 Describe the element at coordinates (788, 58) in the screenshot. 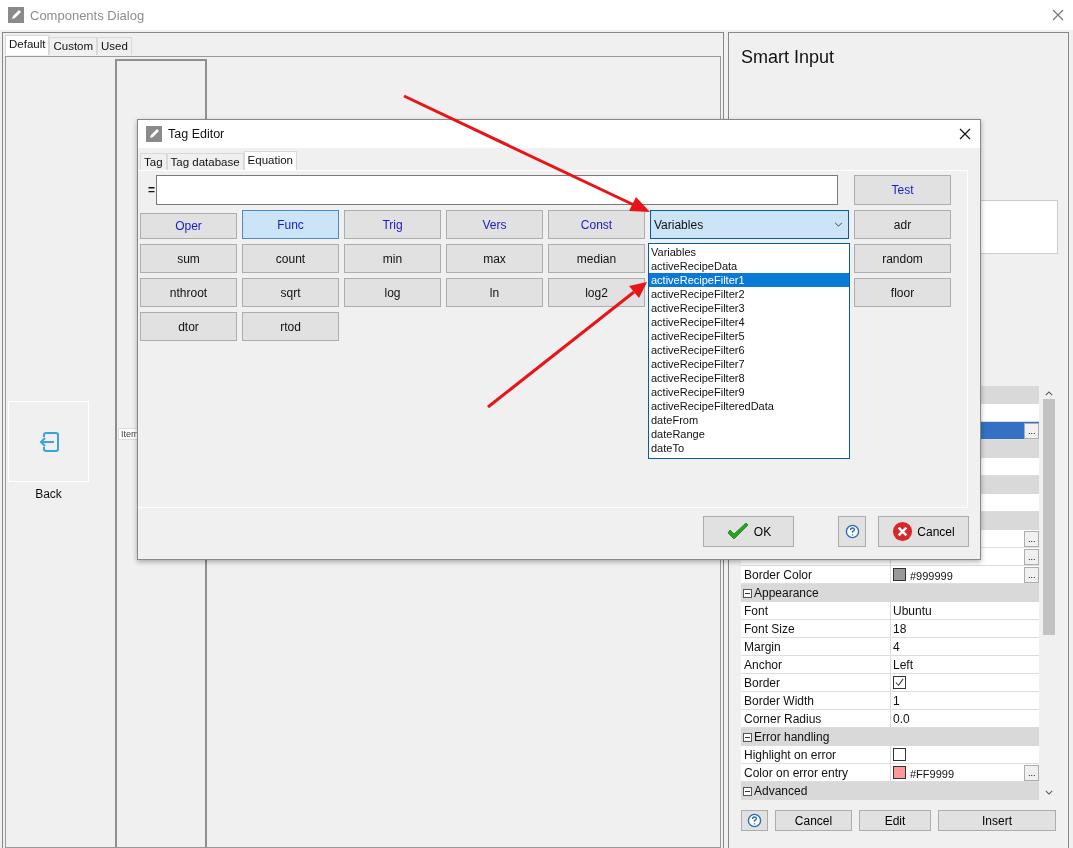

I see `panel-title: Smart Input` at that location.